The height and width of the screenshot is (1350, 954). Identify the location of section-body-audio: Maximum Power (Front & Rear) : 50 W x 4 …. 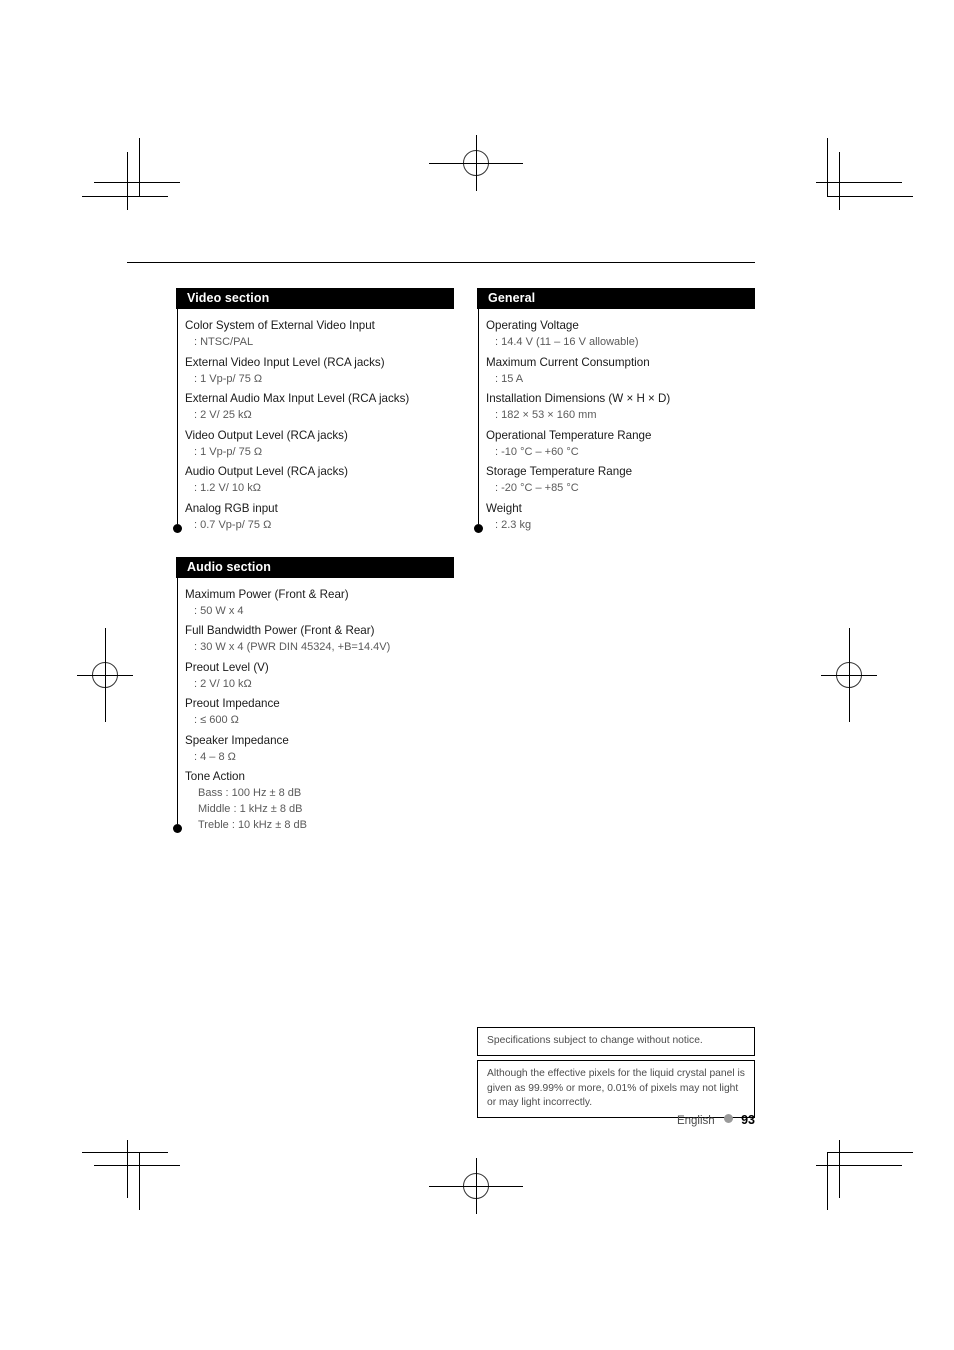
(313, 705).